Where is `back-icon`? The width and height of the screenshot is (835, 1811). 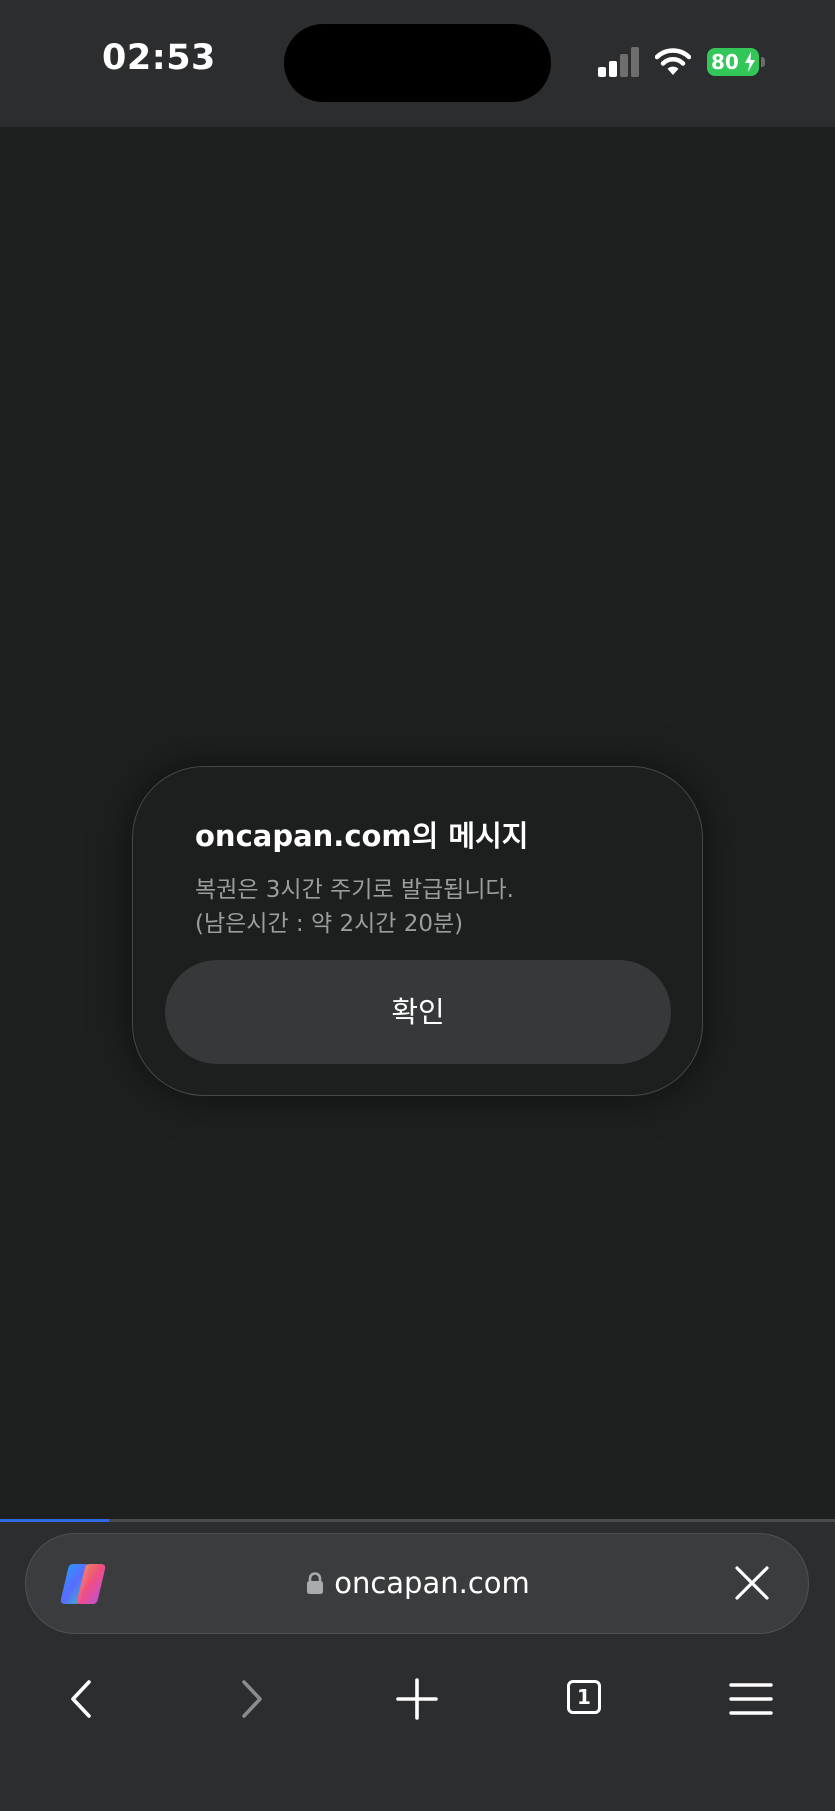 back-icon is located at coordinates (82, 1699).